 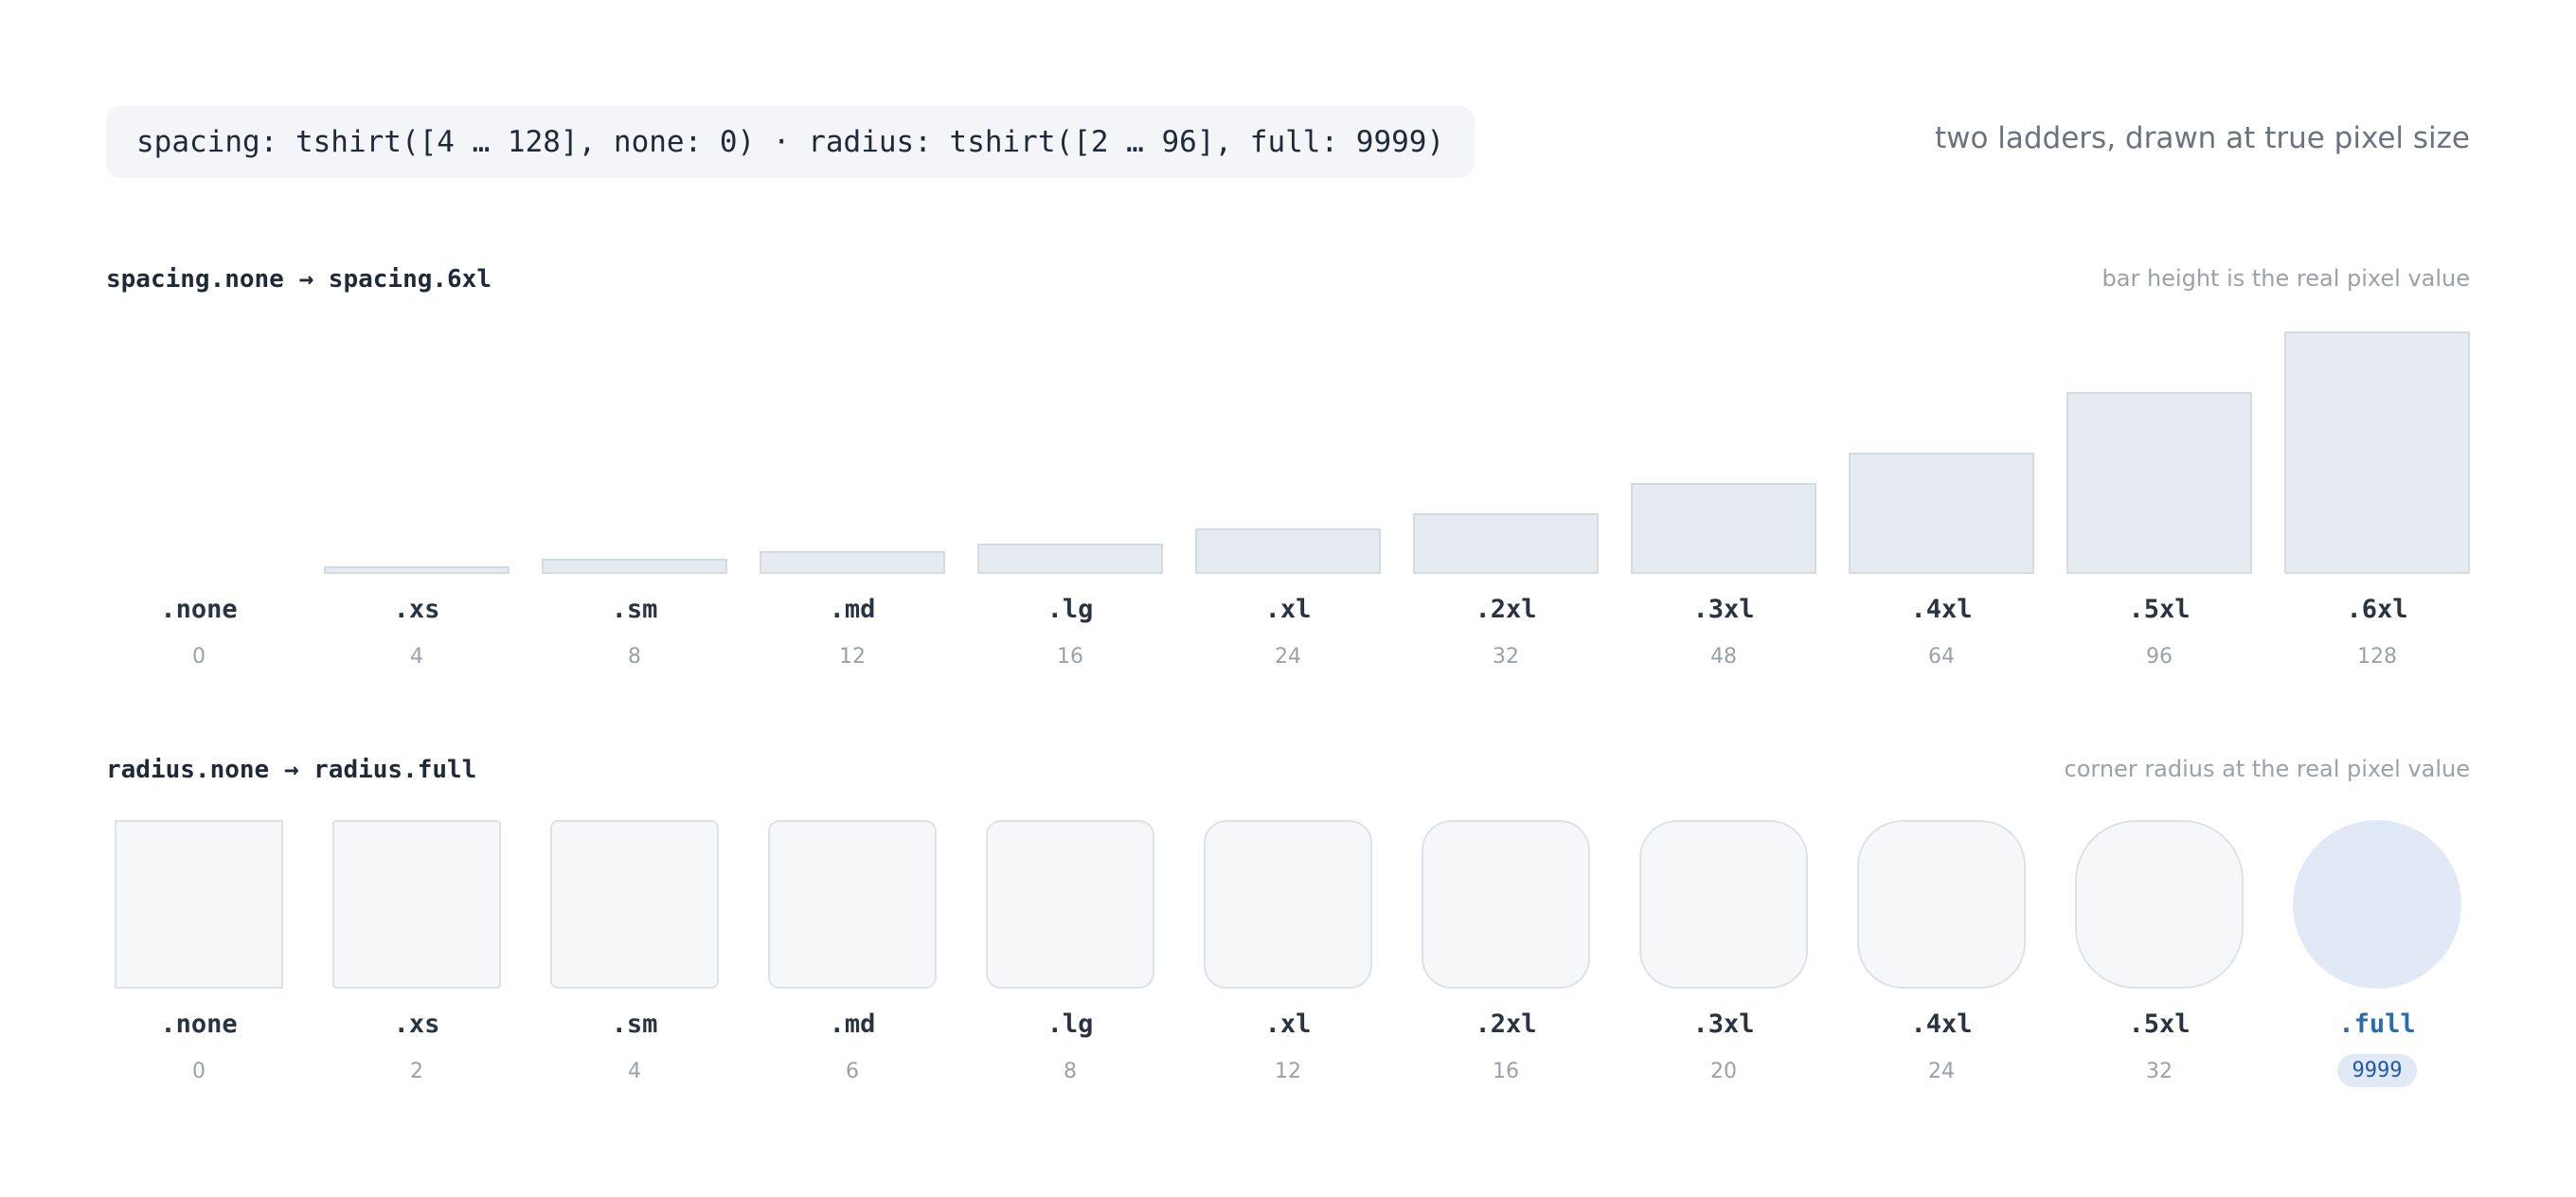 I want to click on radius-token-label: .2xl, so click(x=1506, y=1024).